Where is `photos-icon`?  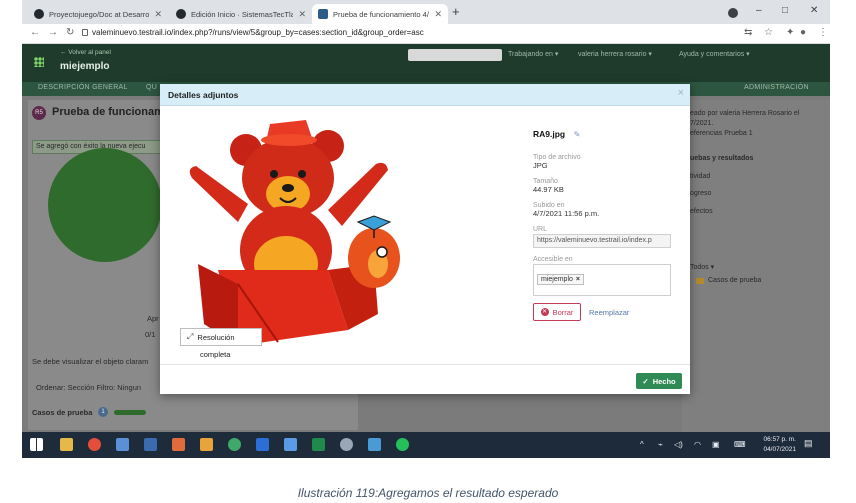 photos-icon is located at coordinates (374, 444).